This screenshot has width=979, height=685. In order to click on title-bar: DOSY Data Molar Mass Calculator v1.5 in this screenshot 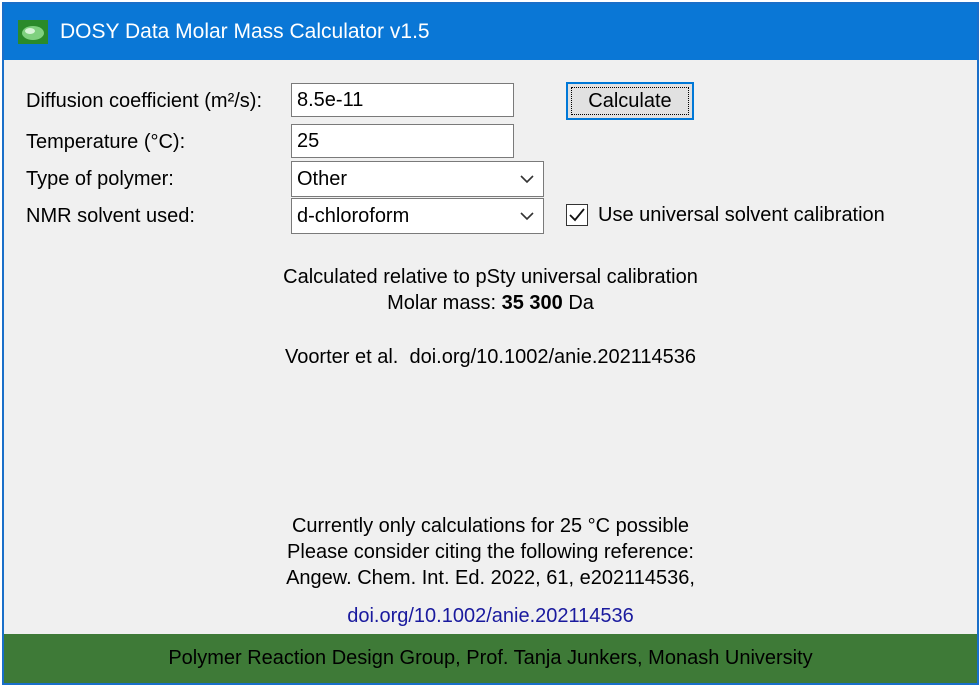, I will do `click(490, 32)`.